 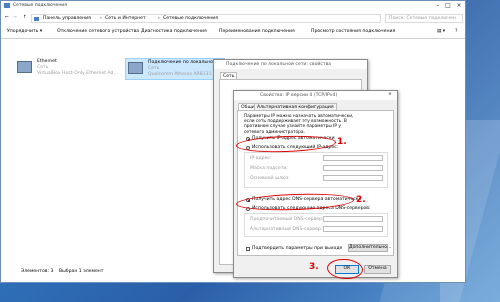 What do you see at coordinates (7, 5) in the screenshot?
I see `window-icon` at bounding box center [7, 5].